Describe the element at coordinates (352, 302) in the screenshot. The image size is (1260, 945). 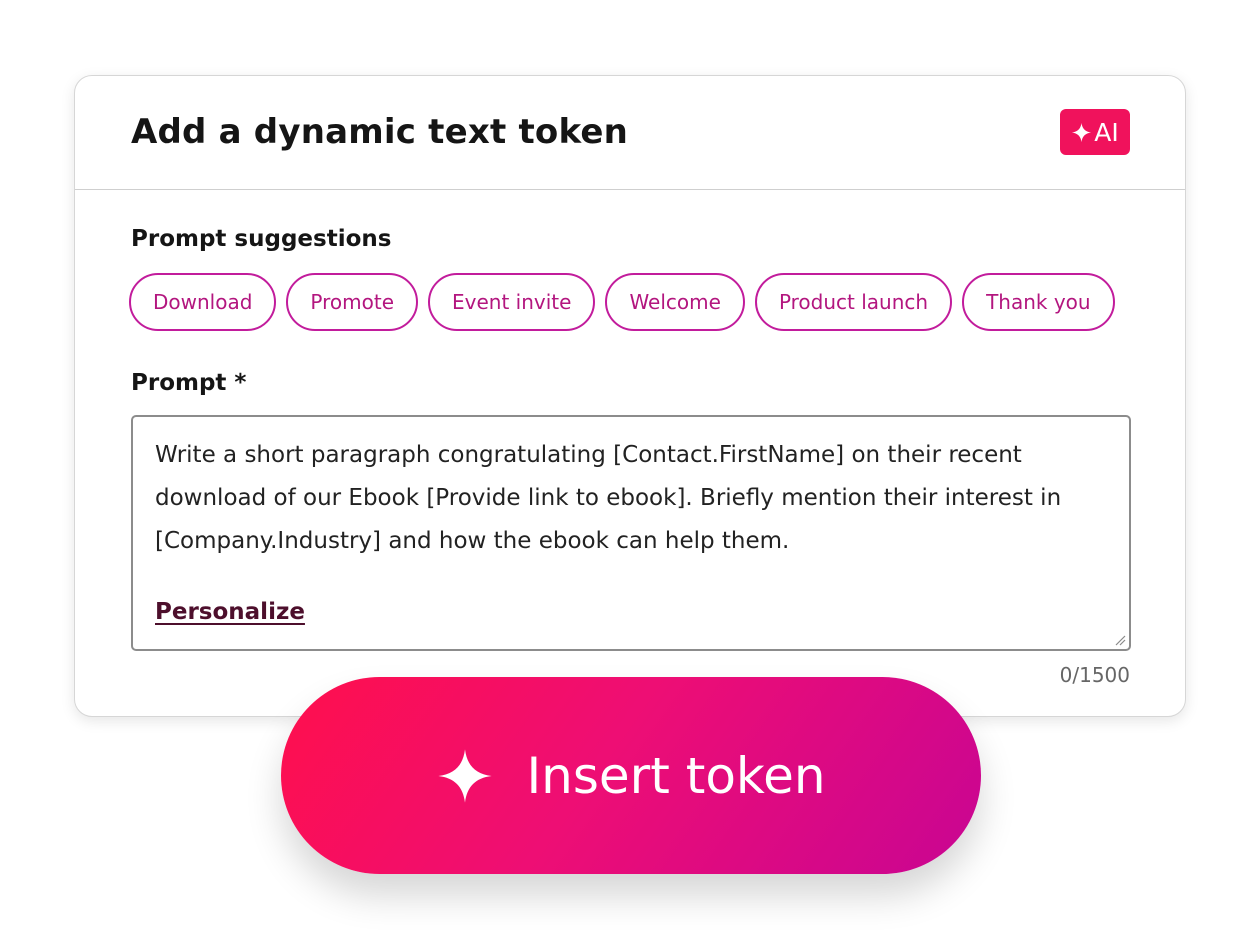
I see `chip-promote: Promote` at that location.